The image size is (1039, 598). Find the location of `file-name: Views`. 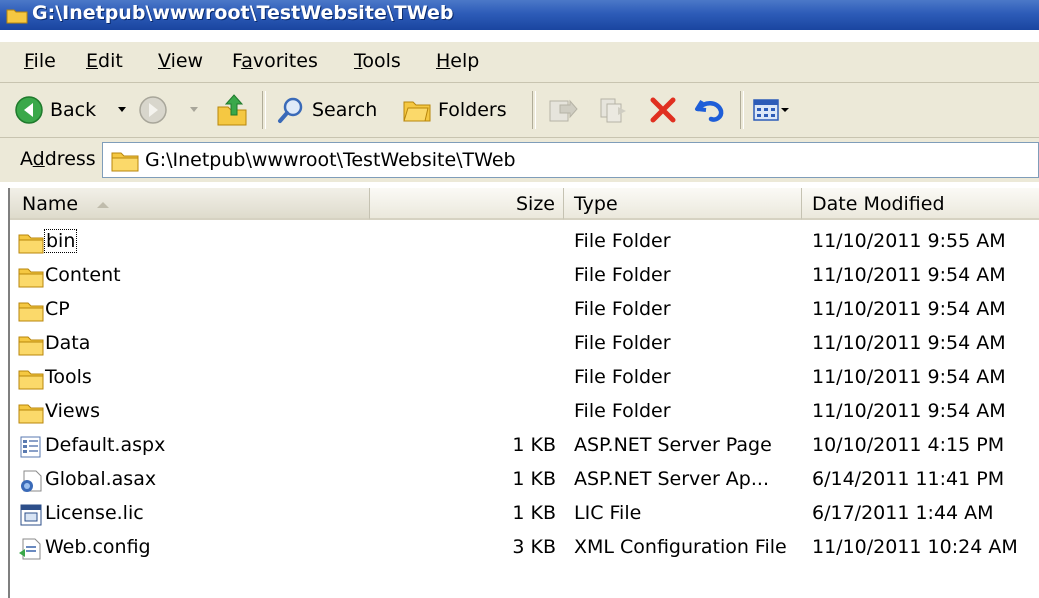

file-name: Views is located at coordinates (72, 411).